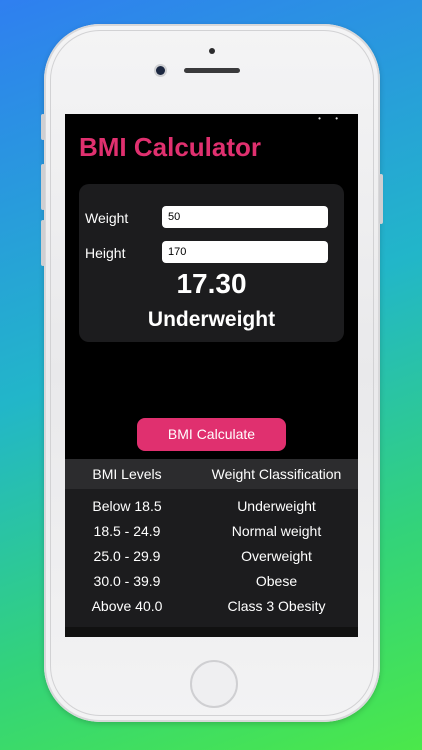  Describe the element at coordinates (127, 581) in the screenshot. I see `bmi-level-cell: 30.0 - 39.9` at that location.